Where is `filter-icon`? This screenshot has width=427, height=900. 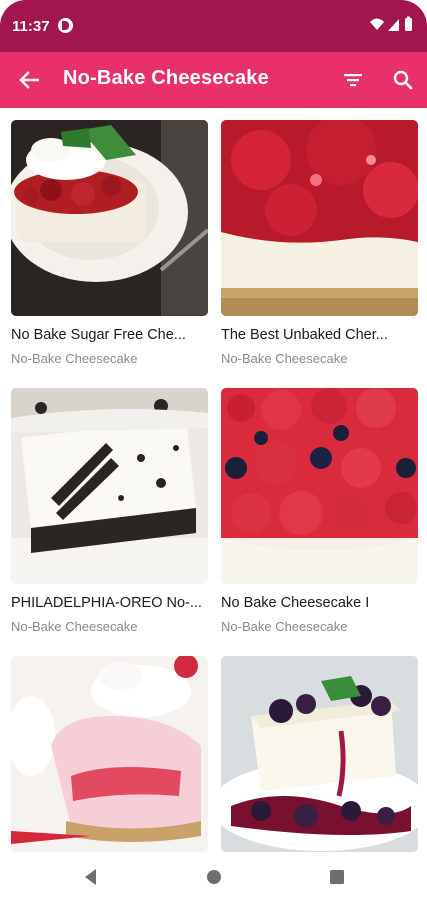 filter-icon is located at coordinates (353, 80).